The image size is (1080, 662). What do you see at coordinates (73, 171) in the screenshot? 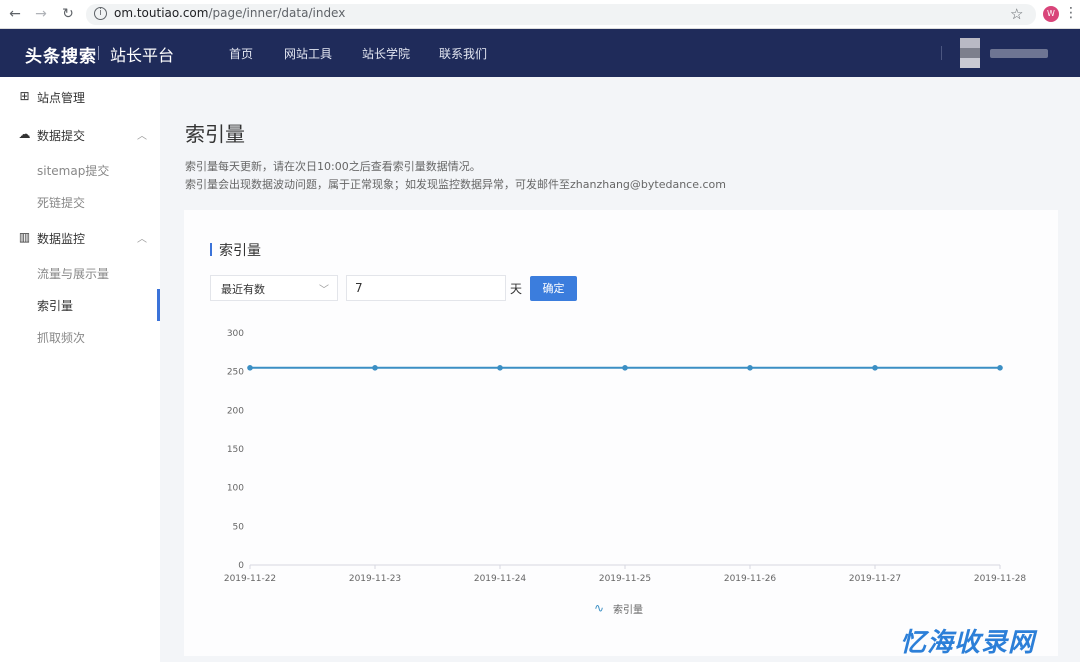
I see `sidebar-item-label: sitemap提交` at bounding box center [73, 171].